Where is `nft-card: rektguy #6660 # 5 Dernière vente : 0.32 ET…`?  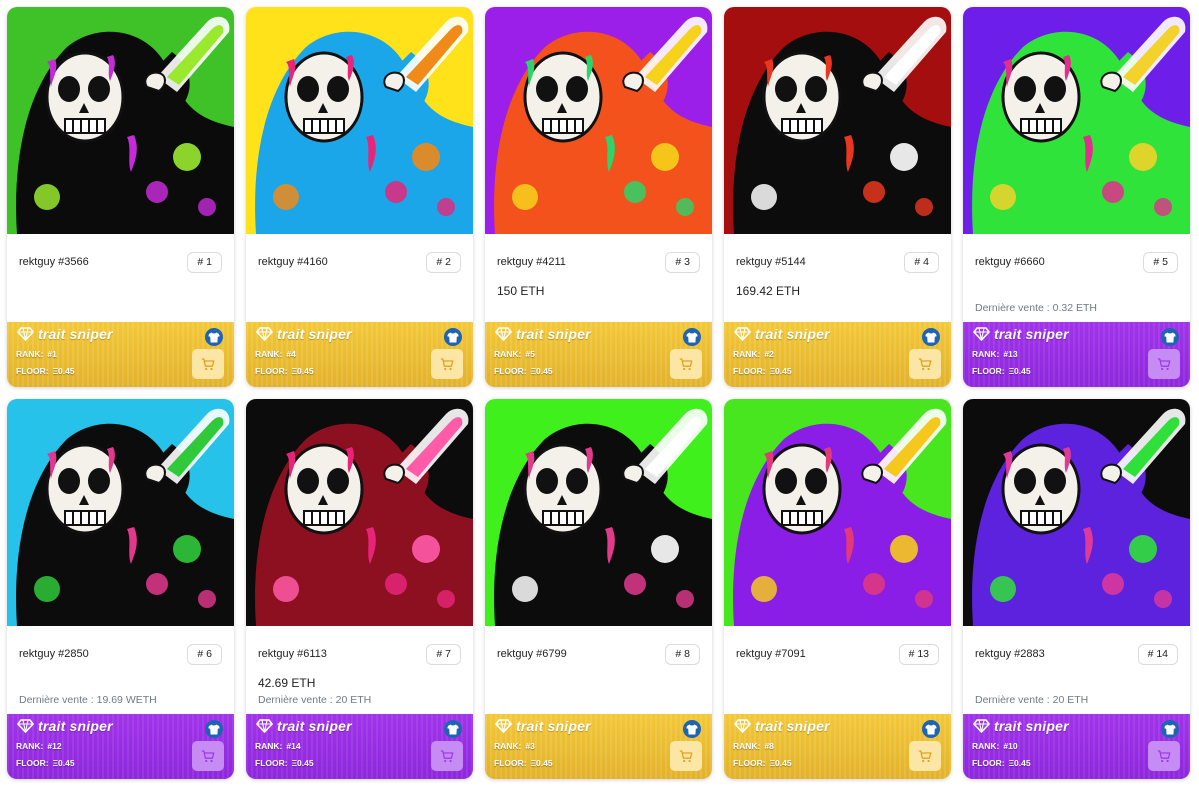 nft-card: rektguy #6660 # 5 Dernière vente : 0.32 ET… is located at coordinates (1076, 197).